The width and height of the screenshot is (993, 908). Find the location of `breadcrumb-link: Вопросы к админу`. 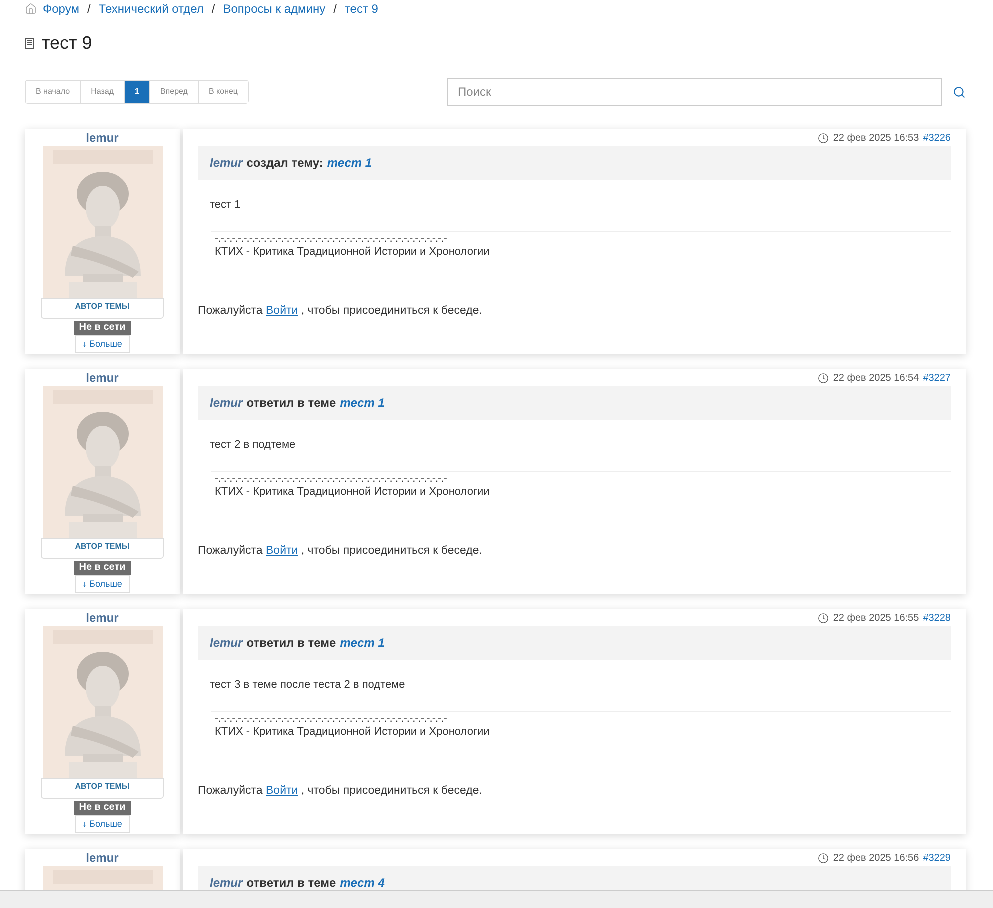

breadcrumb-link: Вопросы к админу is located at coordinates (274, 9).